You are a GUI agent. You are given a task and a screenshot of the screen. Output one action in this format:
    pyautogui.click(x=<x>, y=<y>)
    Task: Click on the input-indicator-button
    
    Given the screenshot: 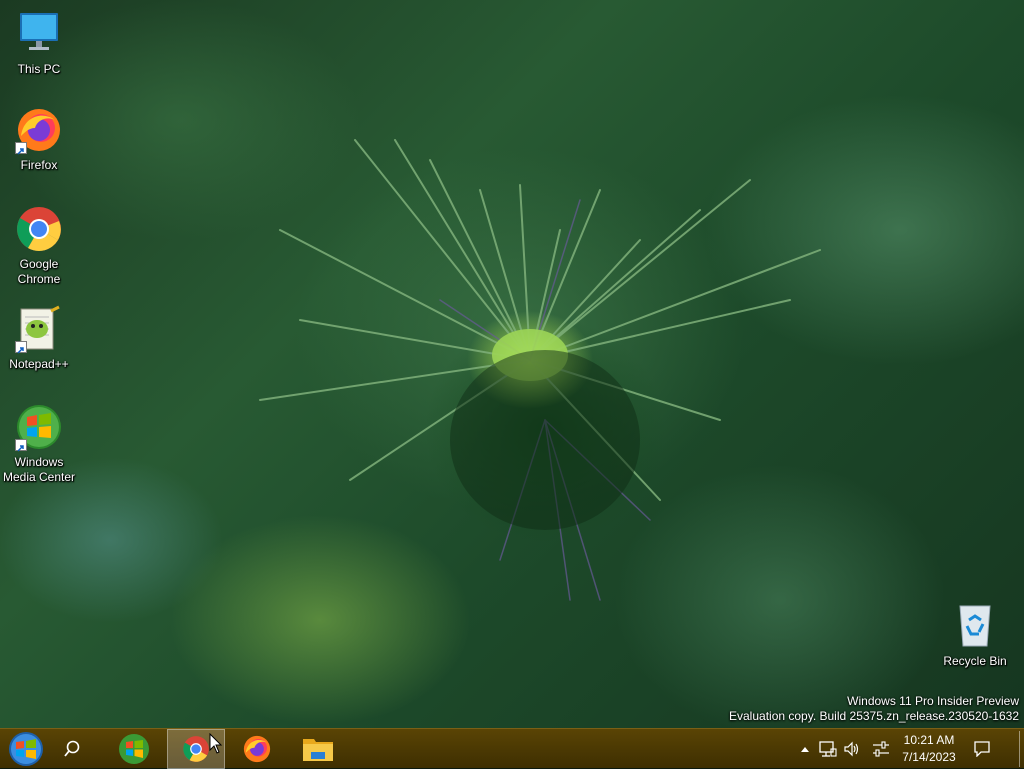 What is the action you would take?
    pyautogui.click(x=881, y=749)
    